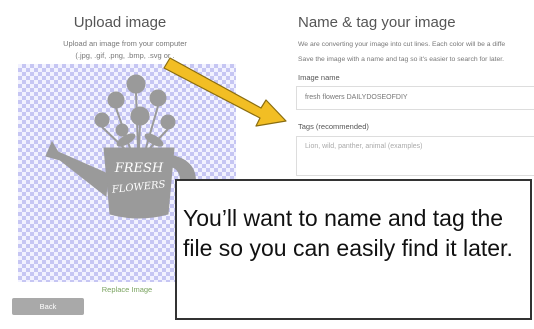  I want to click on tags-label: Tags (recommended), so click(333, 126).